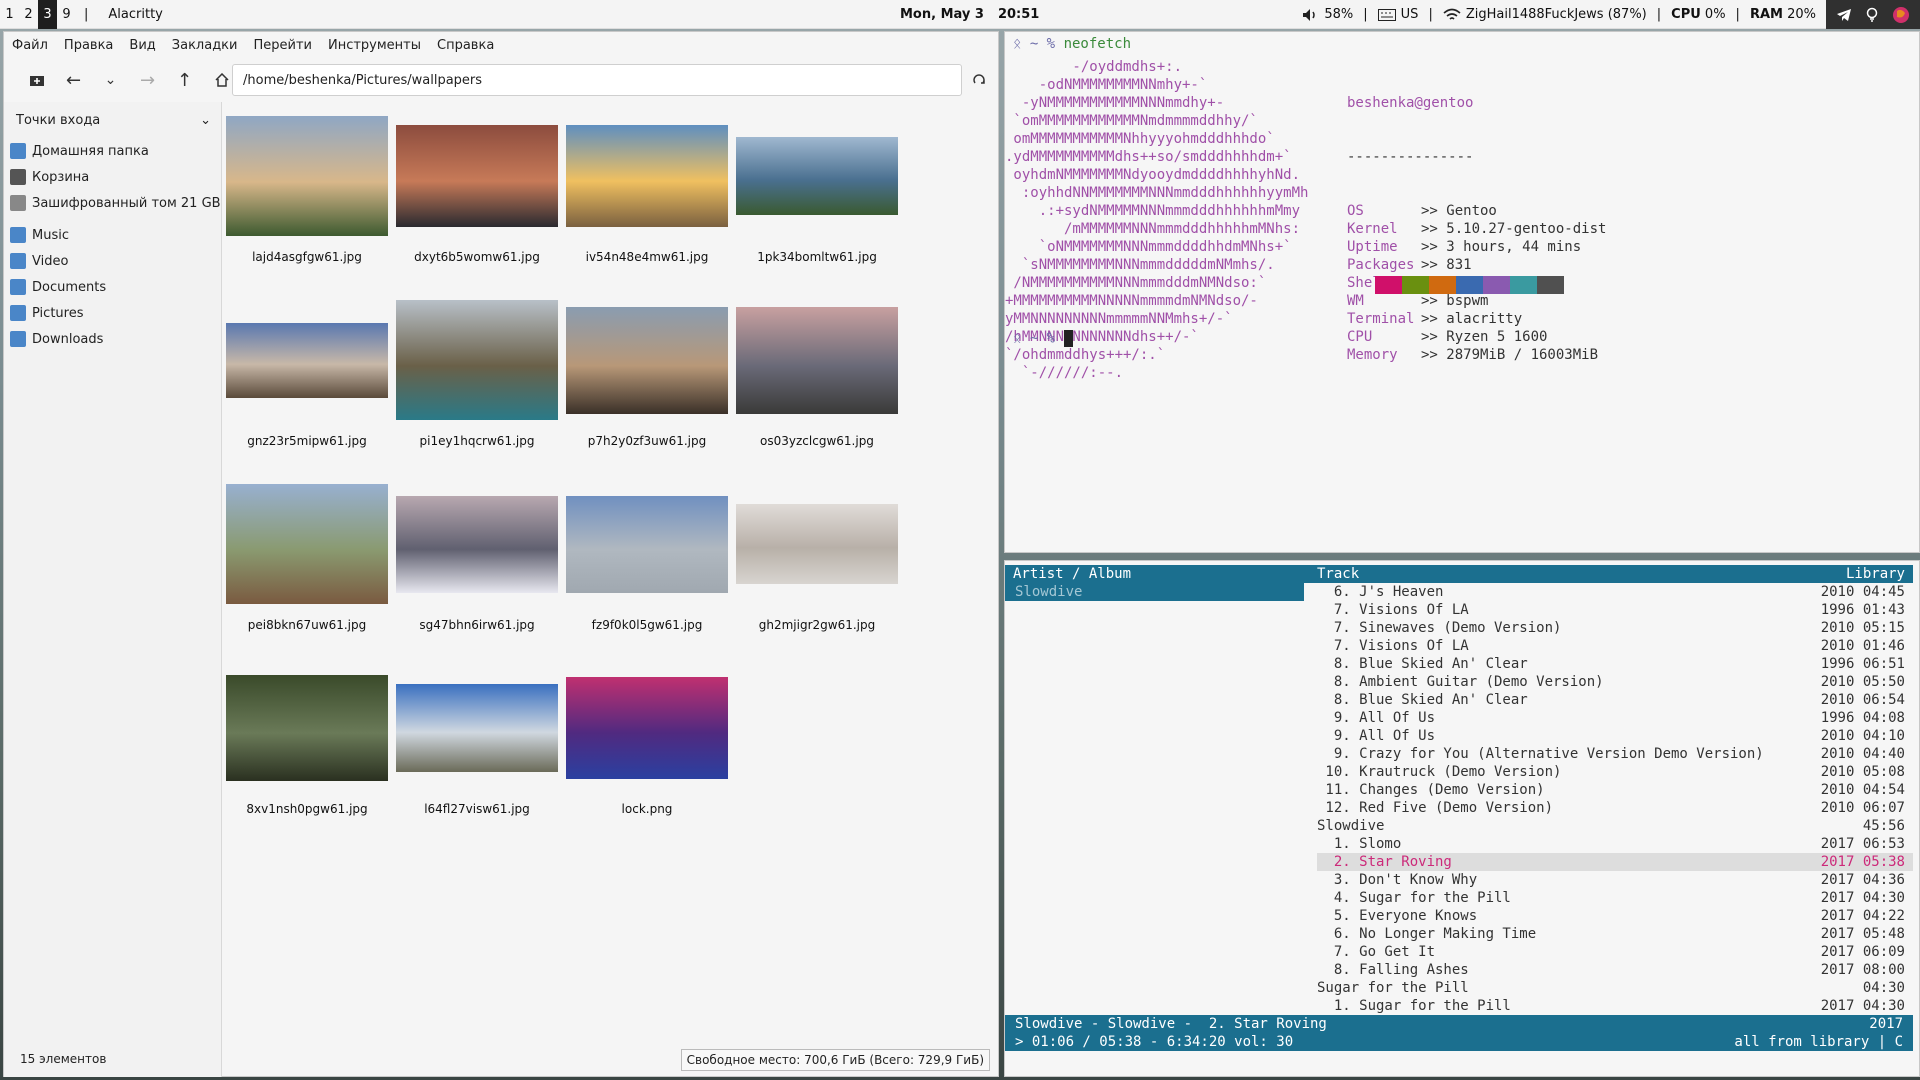 The width and height of the screenshot is (1920, 1080). What do you see at coordinates (478, 752) in the screenshot?
I see `file-item: l64fl27visw61.jpg` at bounding box center [478, 752].